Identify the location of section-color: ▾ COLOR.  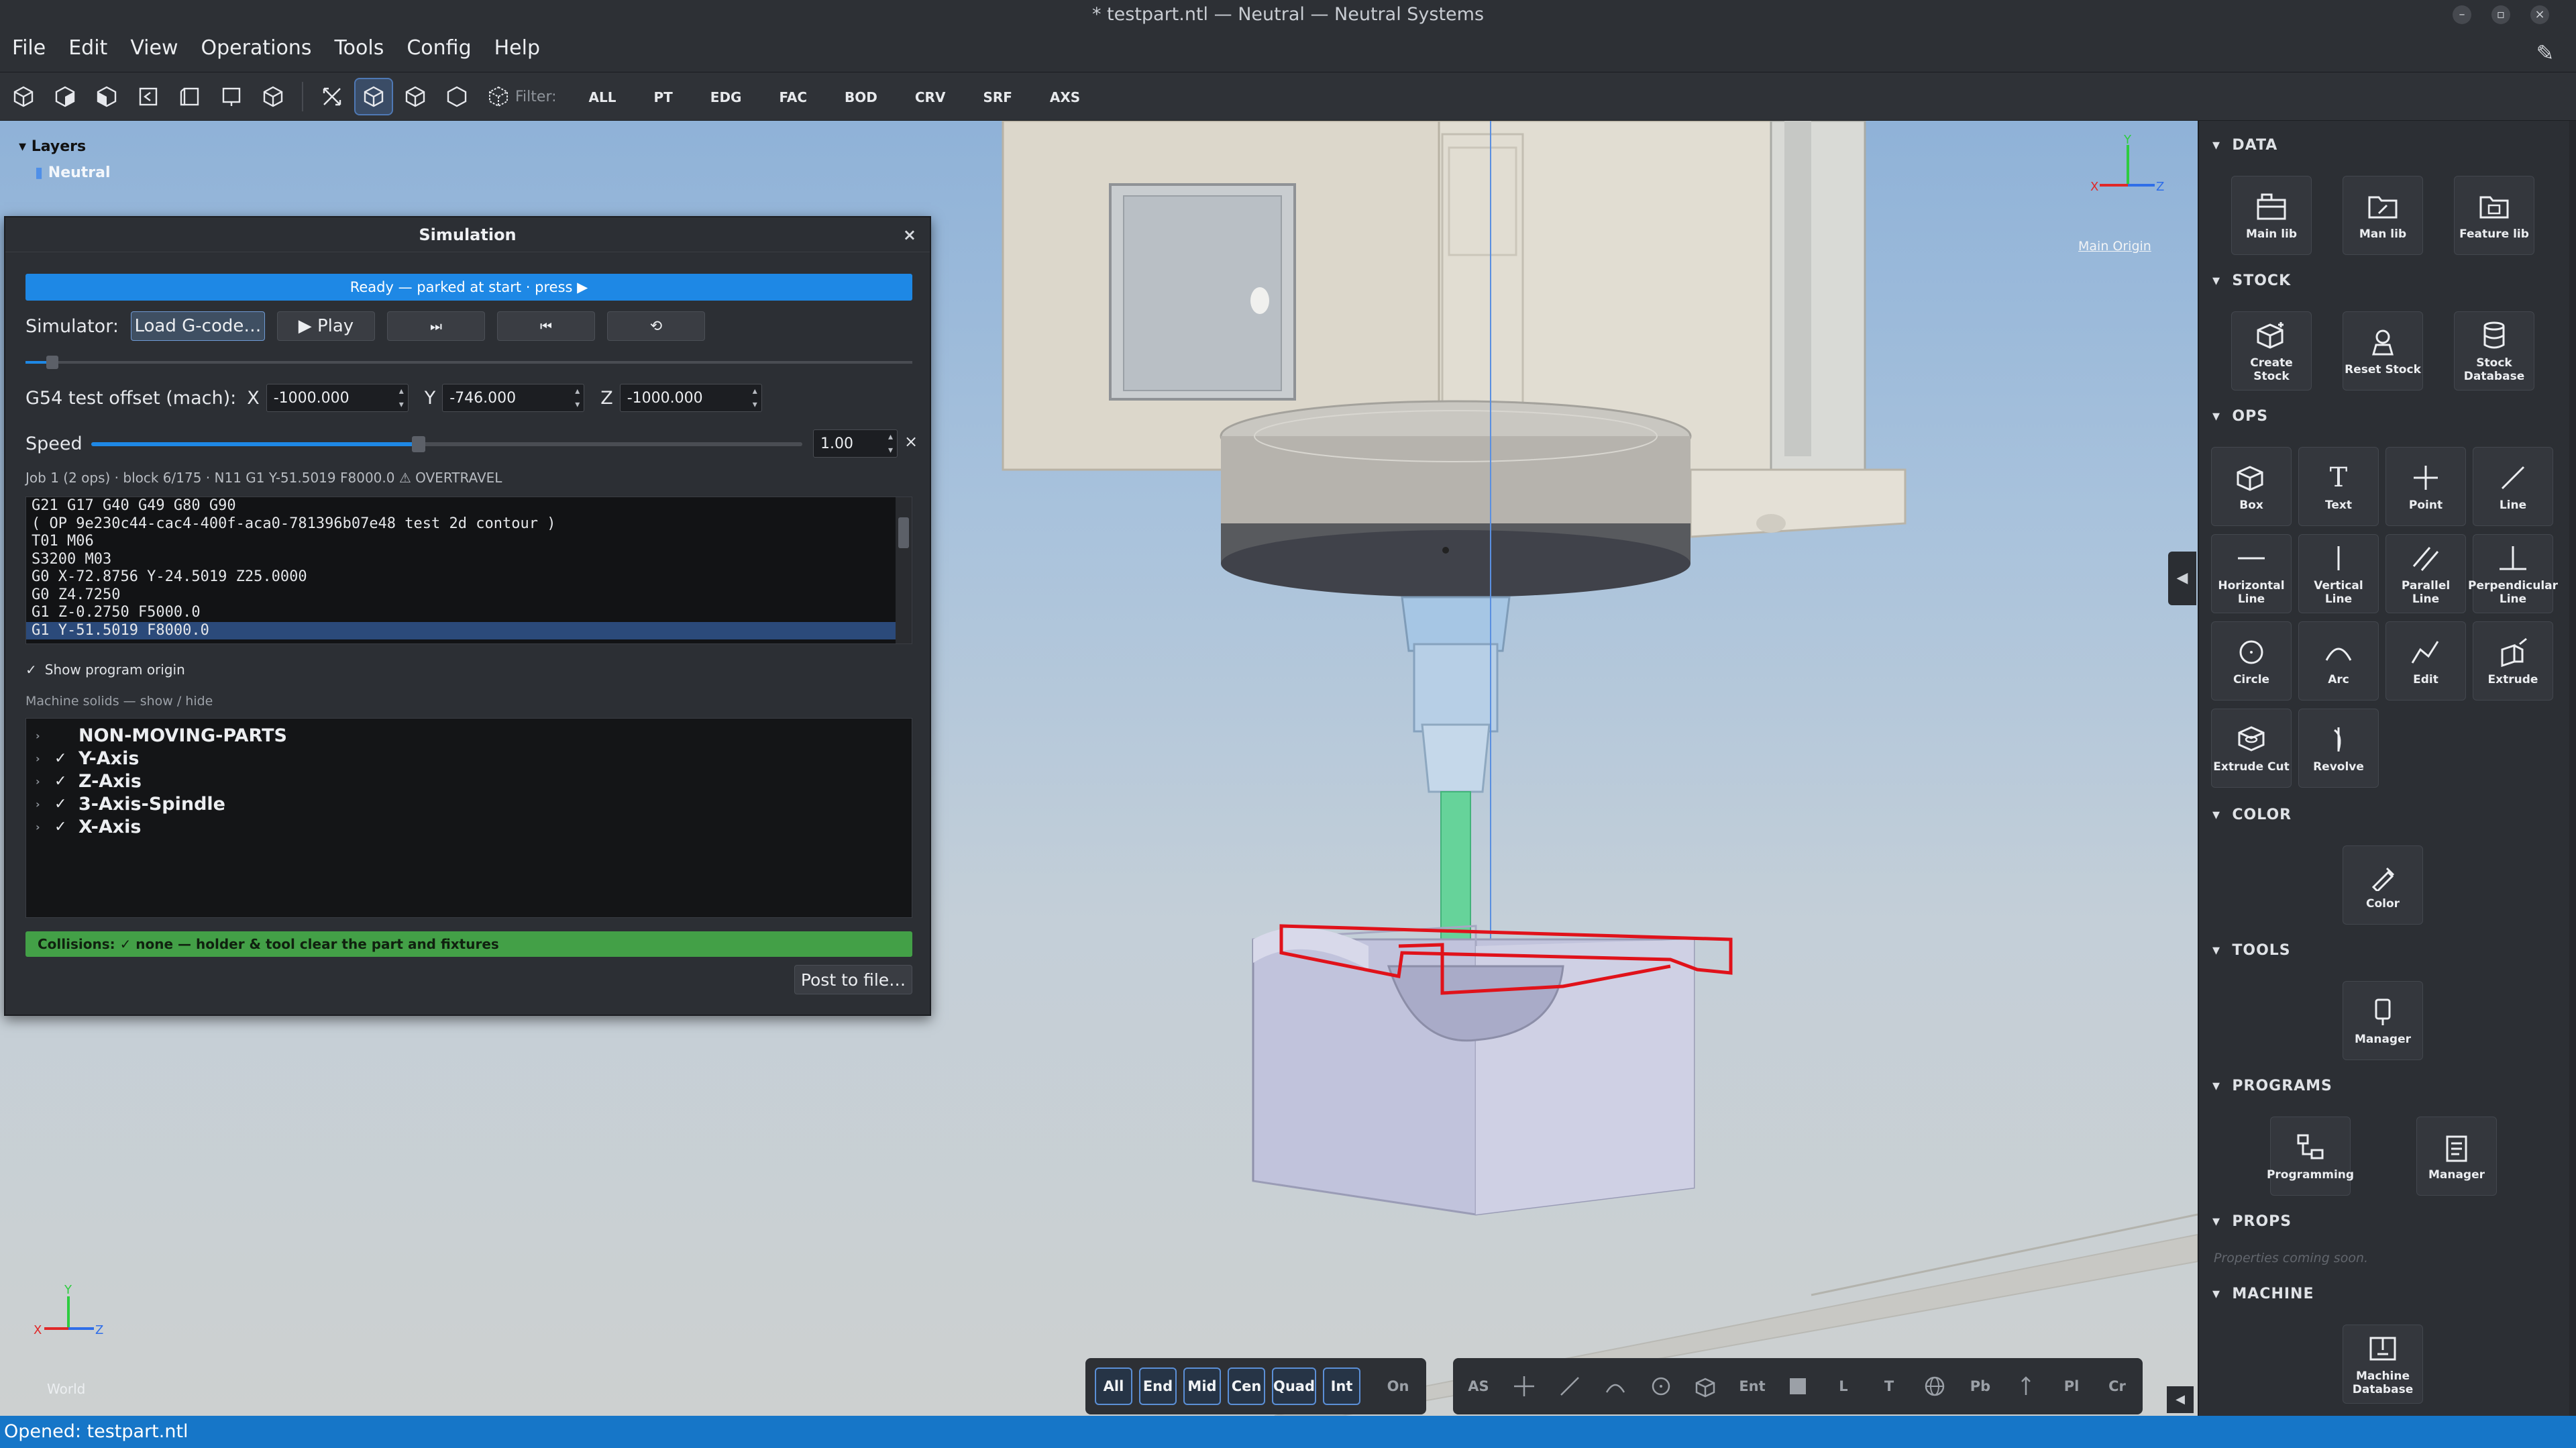
(2252, 815).